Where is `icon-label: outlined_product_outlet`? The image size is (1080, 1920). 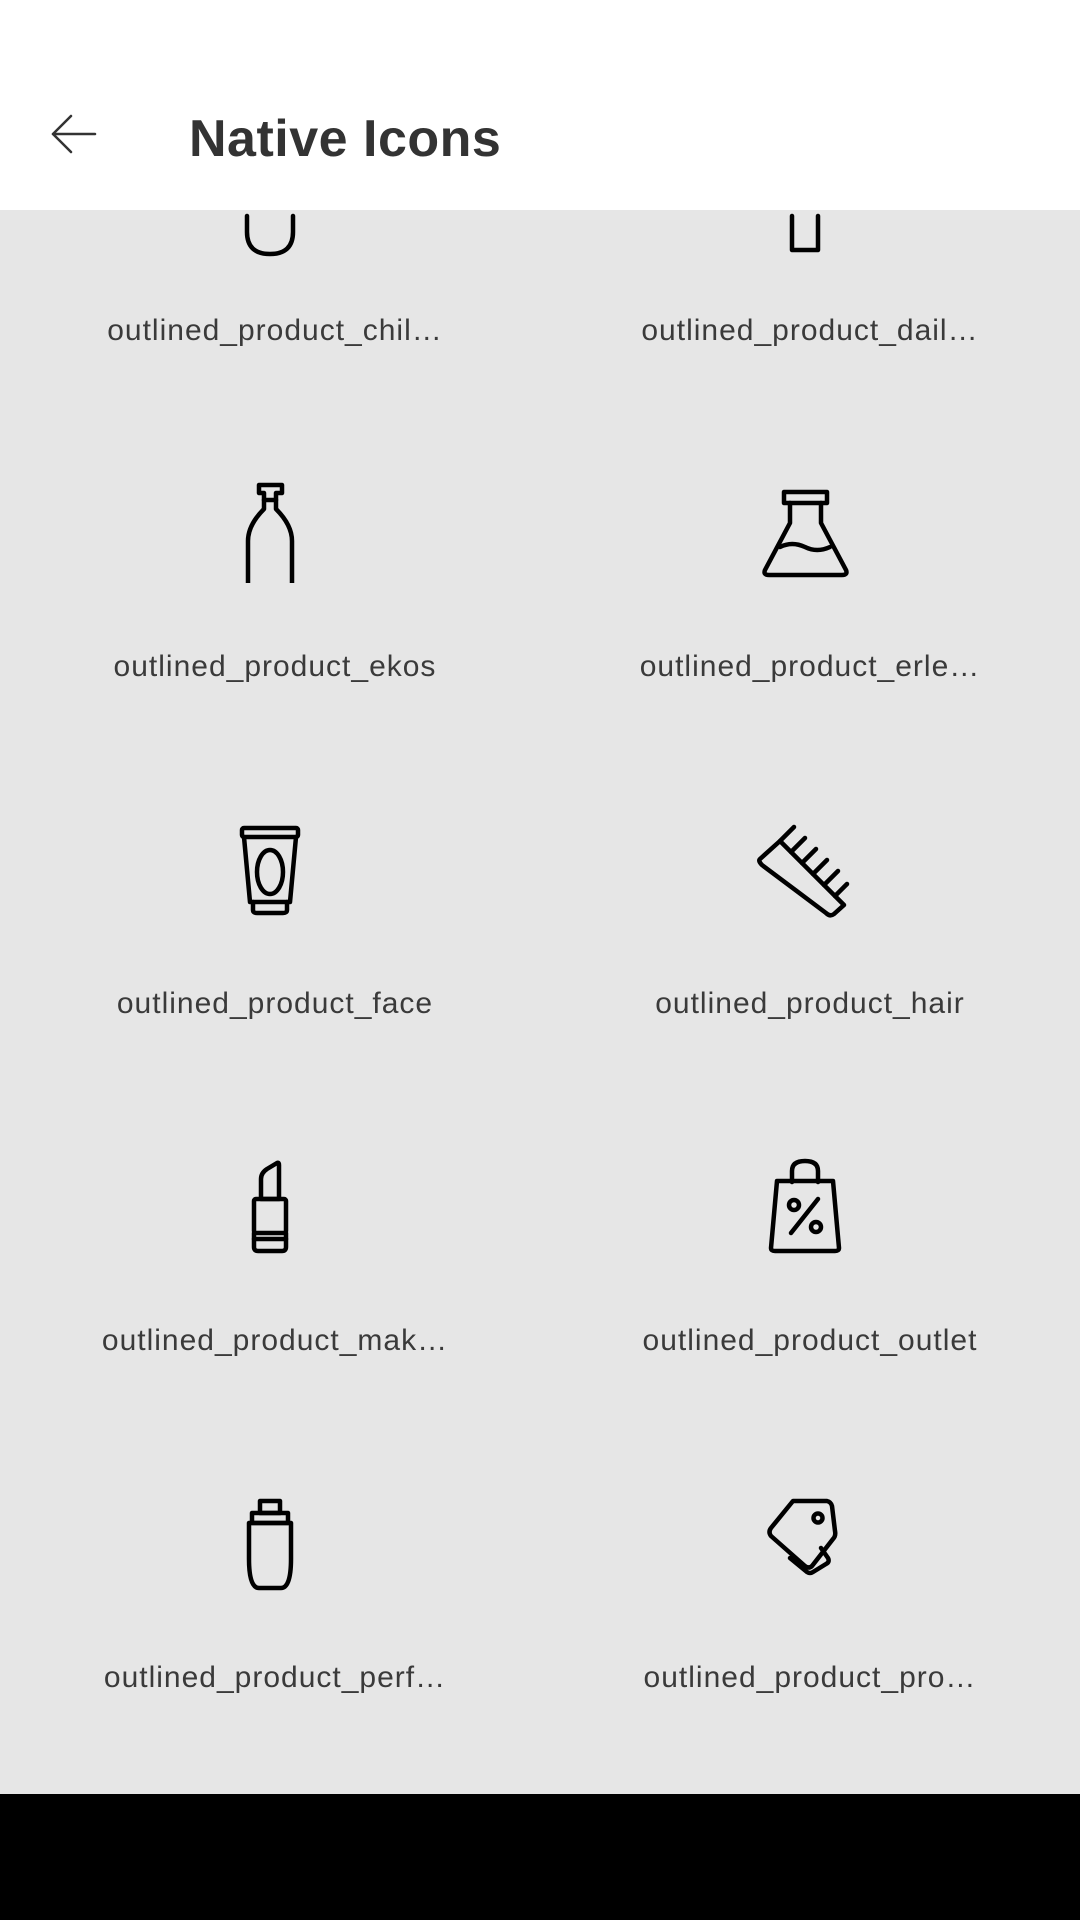 icon-label: outlined_product_outlet is located at coordinates (810, 1340).